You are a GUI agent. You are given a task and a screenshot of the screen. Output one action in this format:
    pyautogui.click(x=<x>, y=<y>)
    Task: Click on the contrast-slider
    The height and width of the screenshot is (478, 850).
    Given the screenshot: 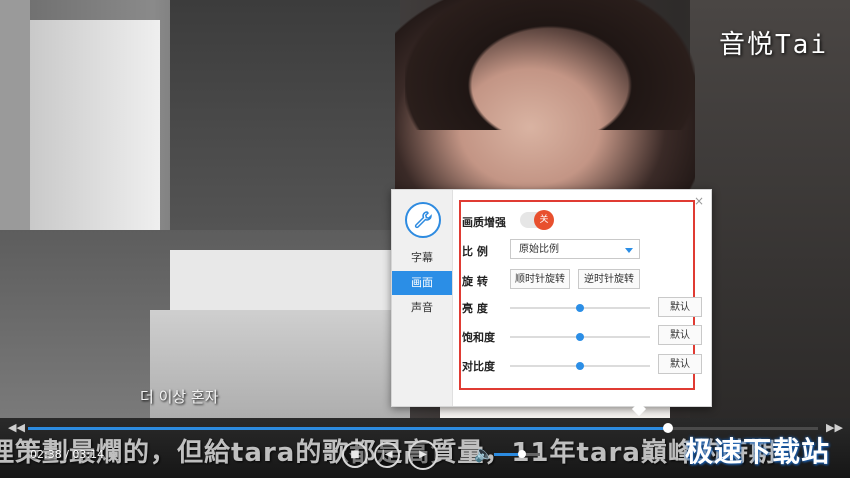 What is the action you would take?
    pyautogui.click(x=580, y=366)
    